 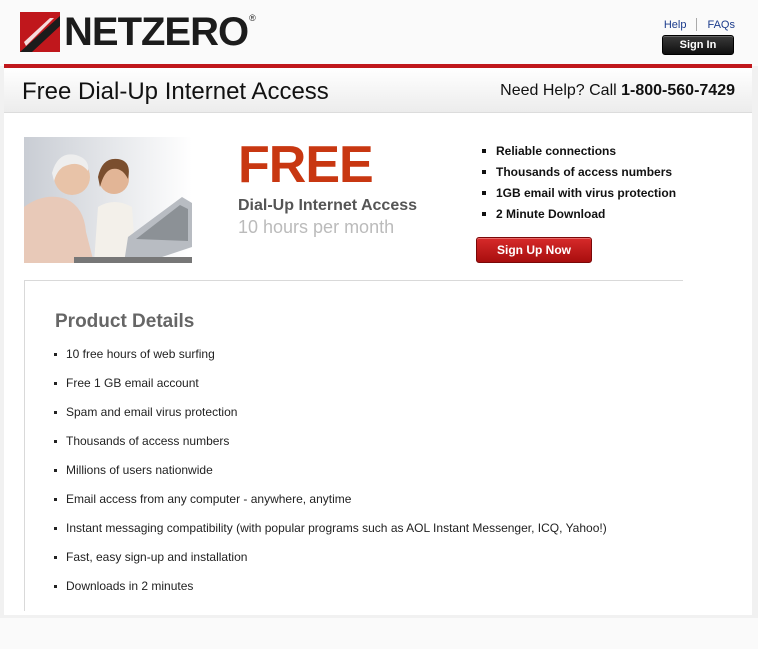 I want to click on netzero-logo-mark-icon, so click(x=40, y=32).